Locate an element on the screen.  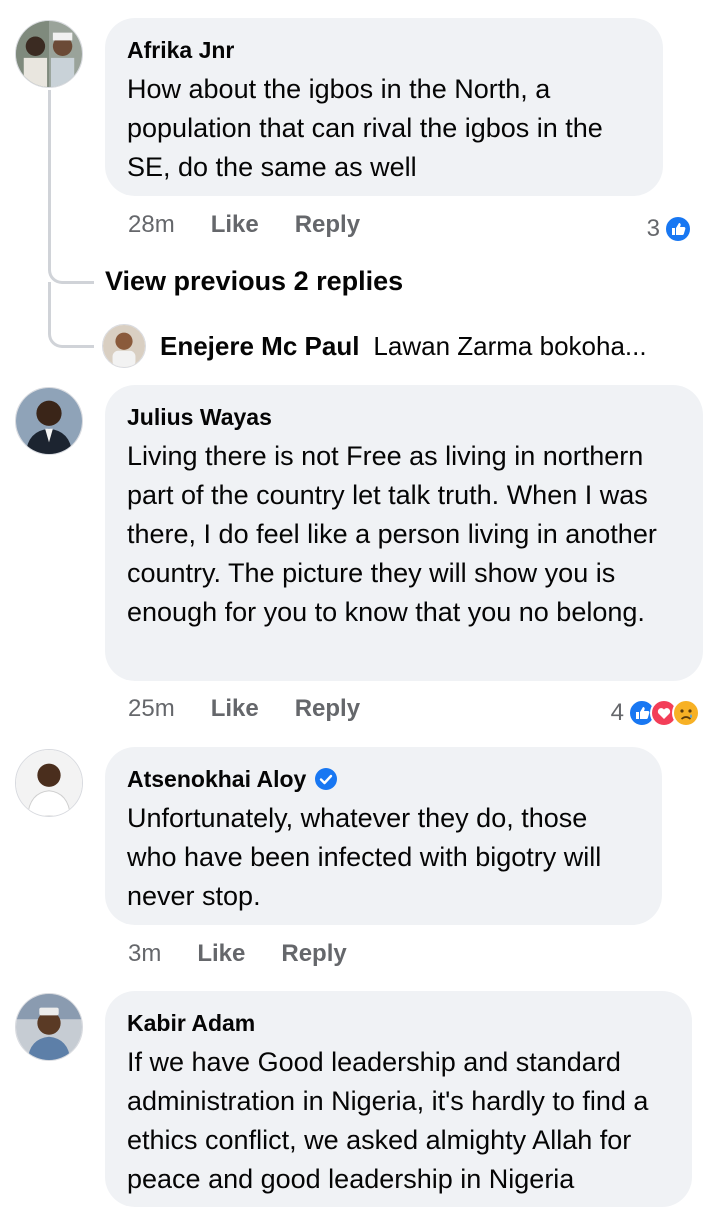
comment-actions: 25m Like Reply is located at coordinates (262, 709).